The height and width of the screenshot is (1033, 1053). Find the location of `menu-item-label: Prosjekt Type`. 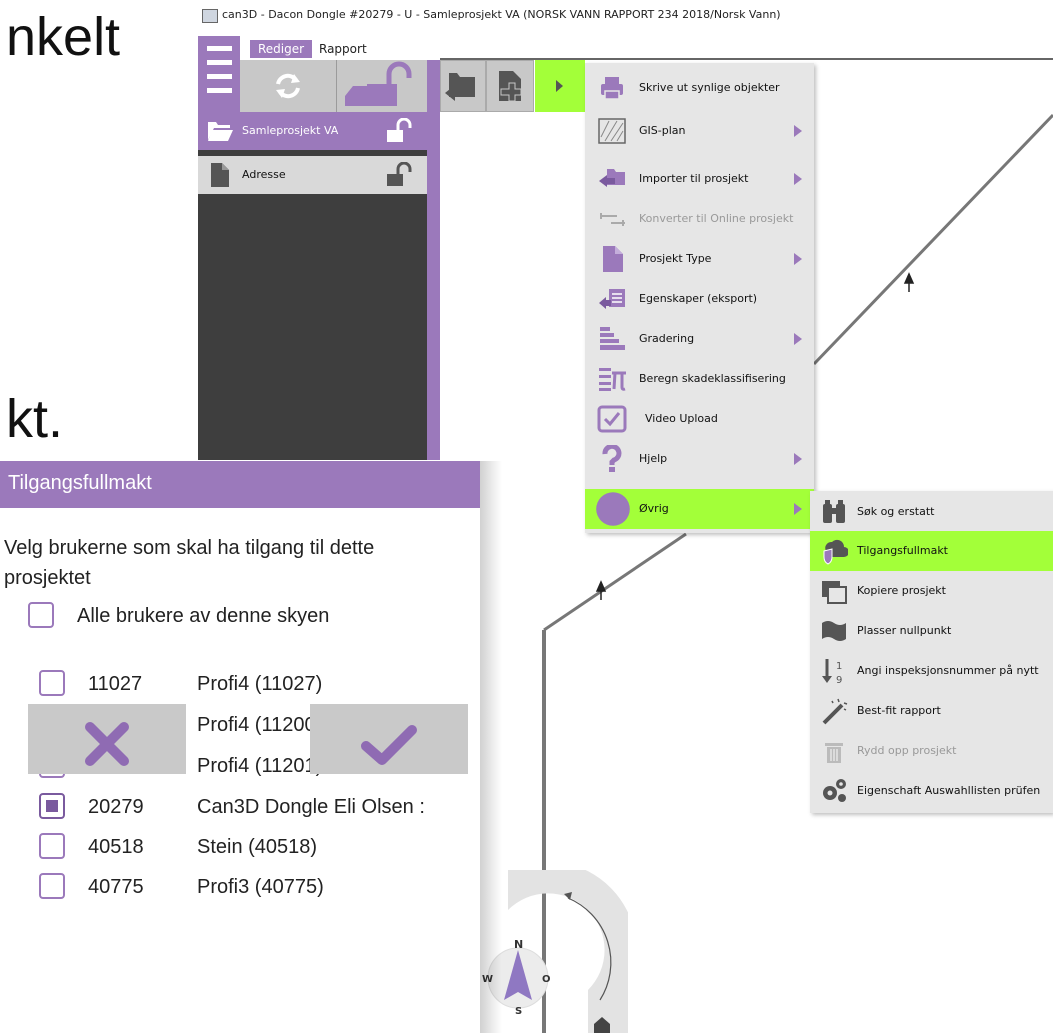

menu-item-label: Prosjekt Type is located at coordinates (675, 258).